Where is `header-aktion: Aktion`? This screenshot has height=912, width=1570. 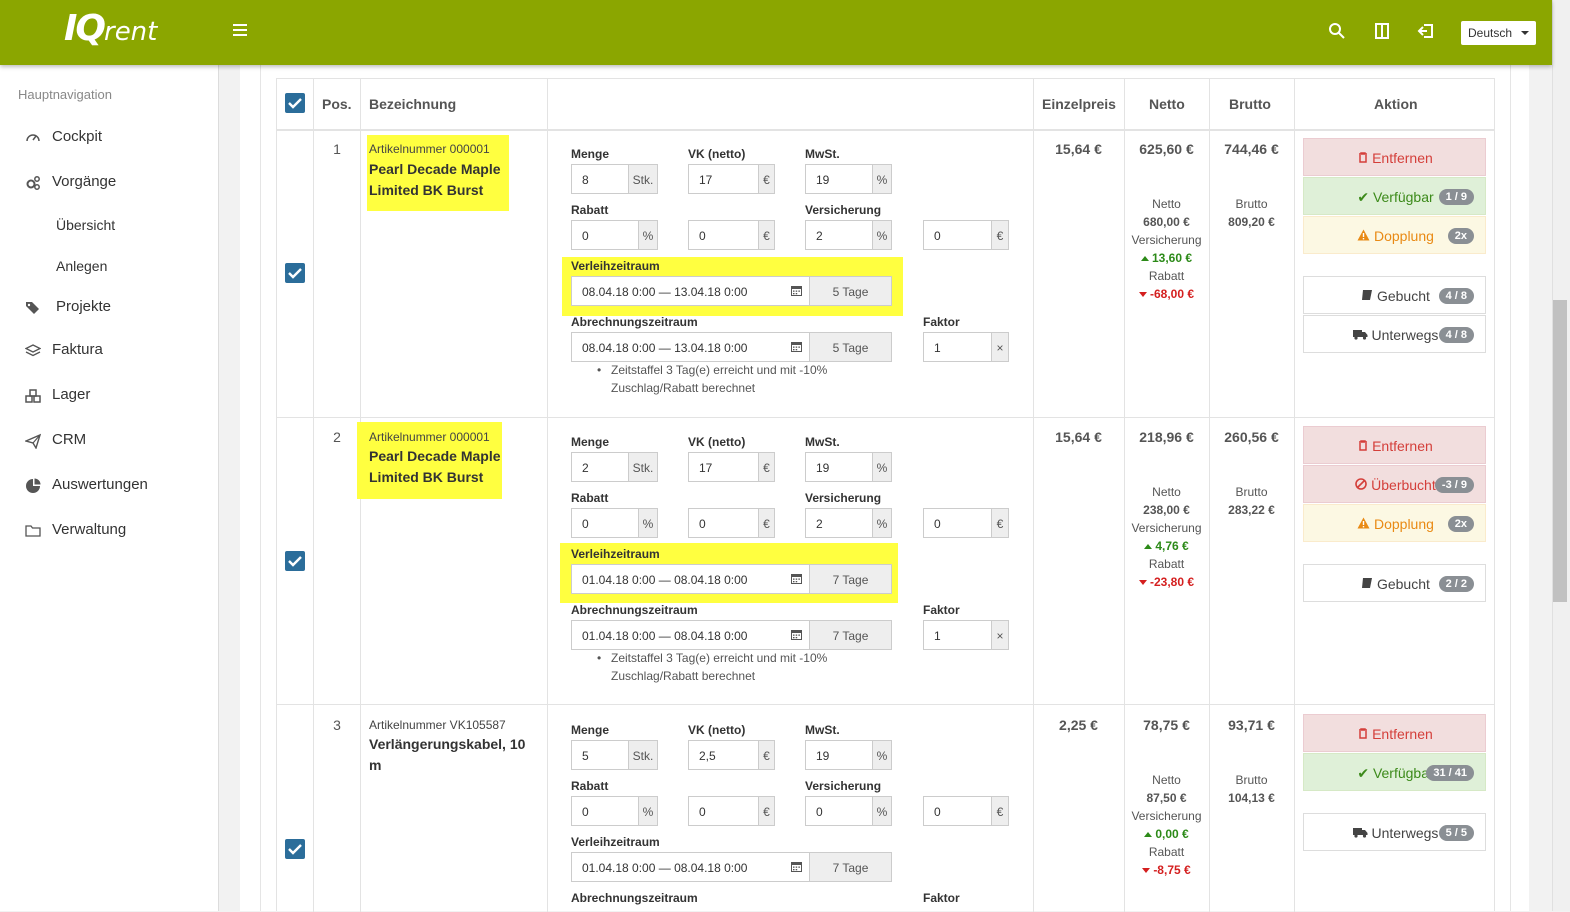 header-aktion: Aktion is located at coordinates (1396, 104).